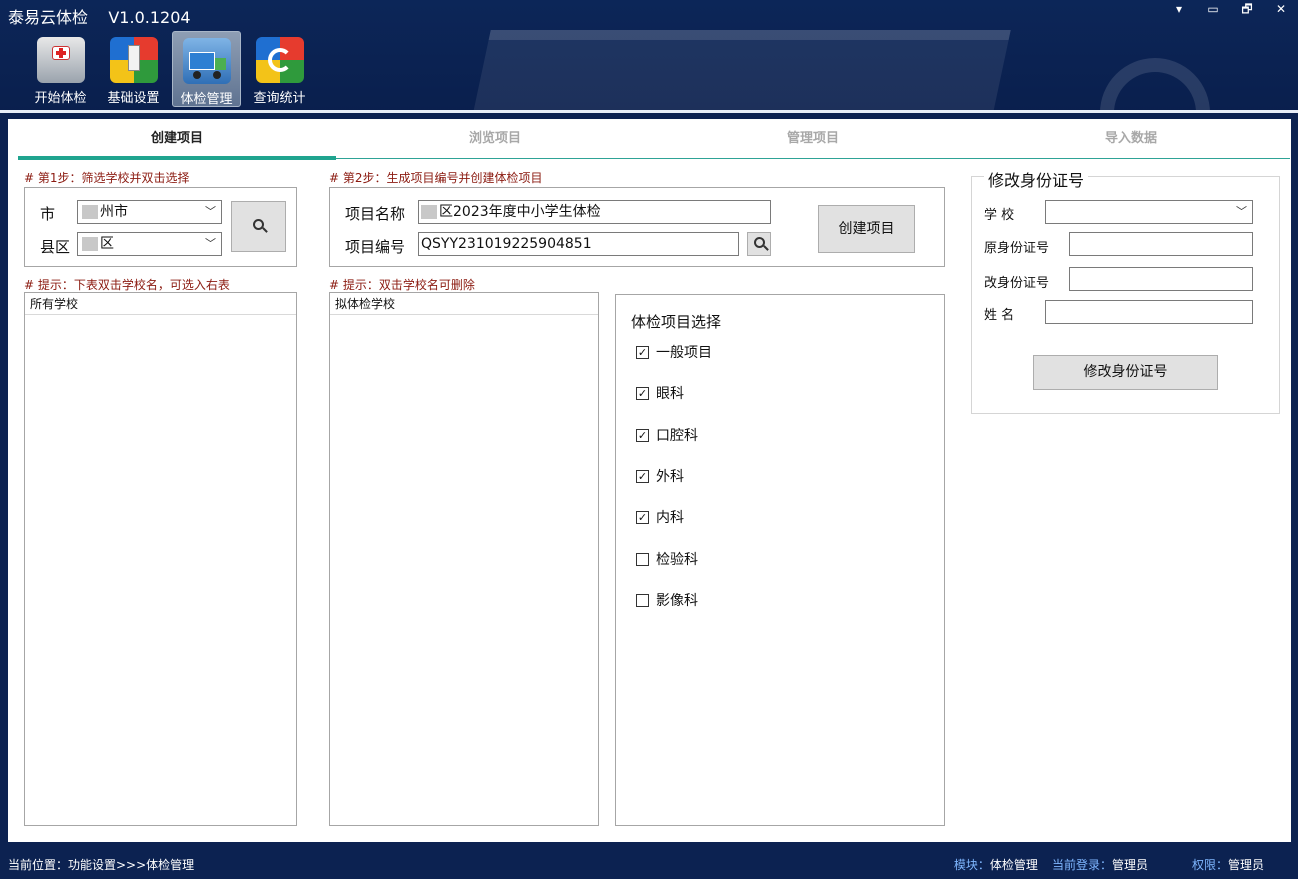 This screenshot has height=879, width=1298. I want to click on school-list-hint: # 提示：下表双击学校名，可选入右表, so click(127, 285).